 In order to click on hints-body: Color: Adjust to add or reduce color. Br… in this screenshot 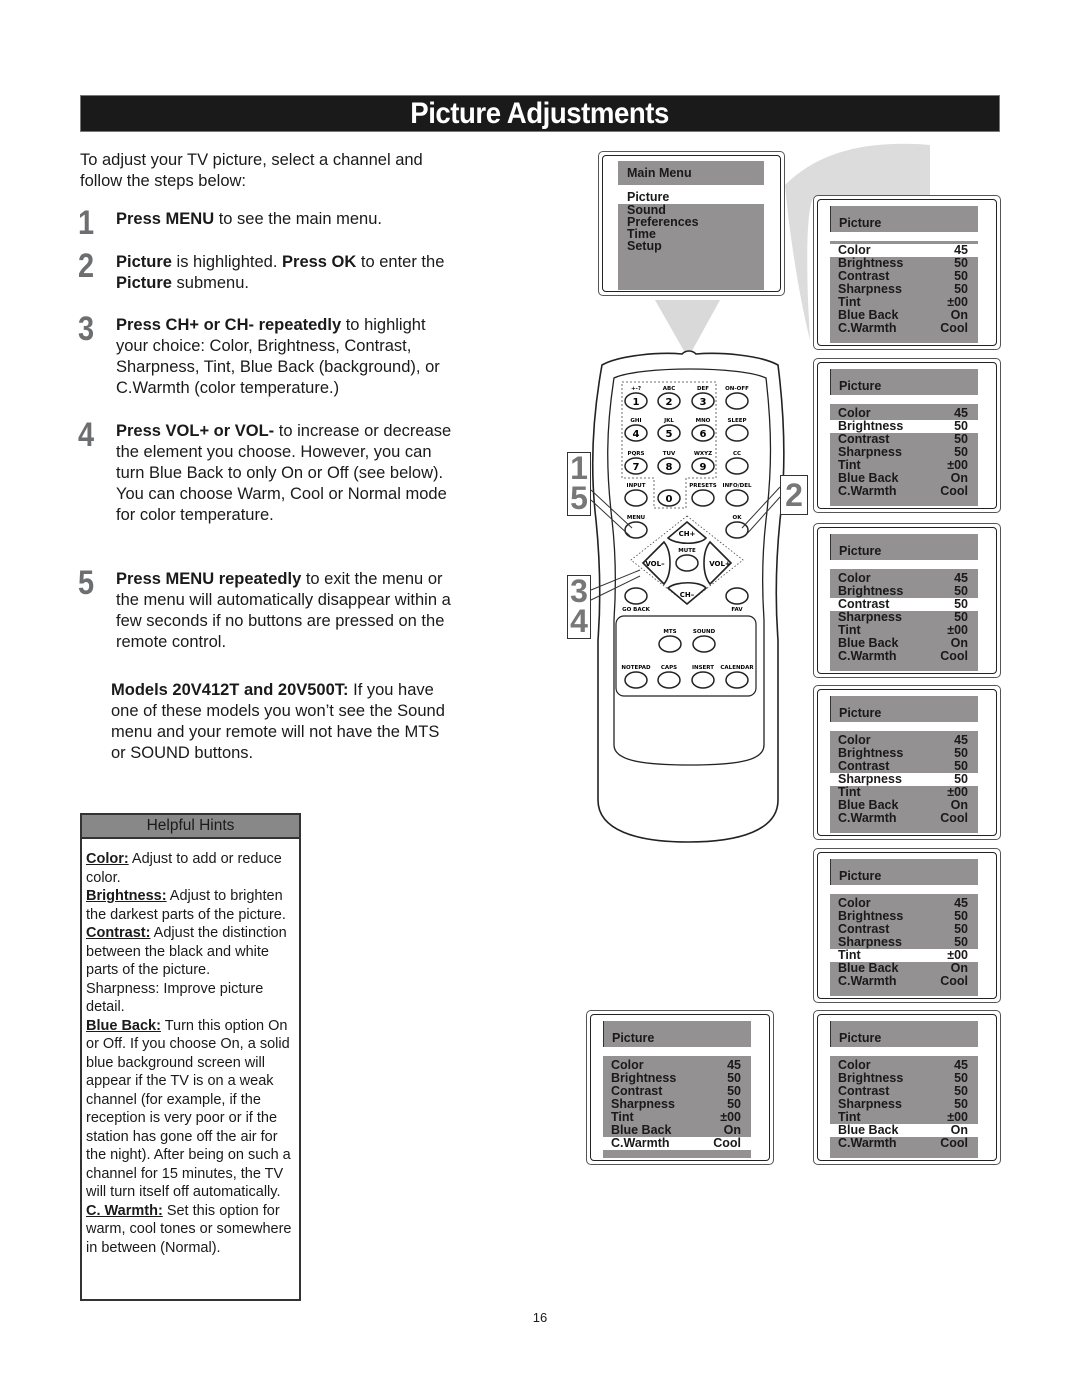, I will do `click(190, 1048)`.